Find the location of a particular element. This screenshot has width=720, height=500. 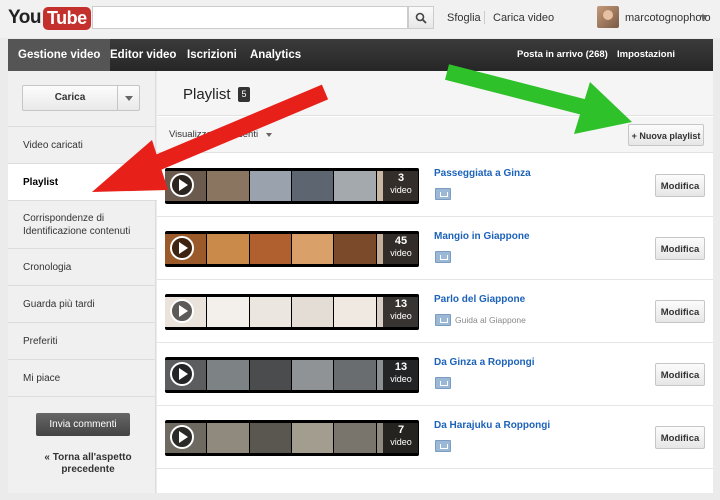

playlist-row: 45 video Mangio in Giappone Modifica is located at coordinates (435, 248).